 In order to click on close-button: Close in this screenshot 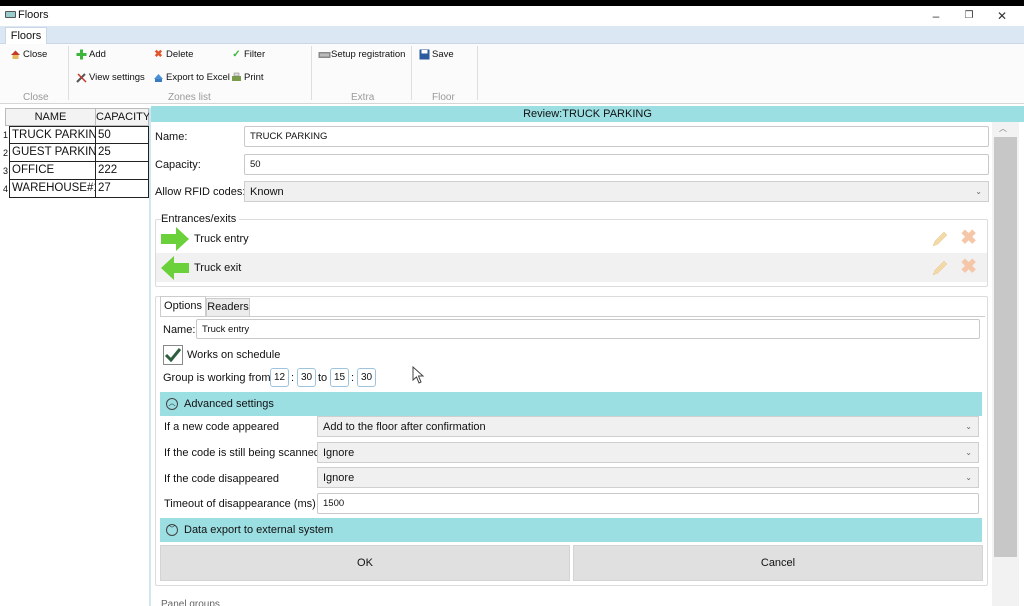, I will do `click(28, 54)`.